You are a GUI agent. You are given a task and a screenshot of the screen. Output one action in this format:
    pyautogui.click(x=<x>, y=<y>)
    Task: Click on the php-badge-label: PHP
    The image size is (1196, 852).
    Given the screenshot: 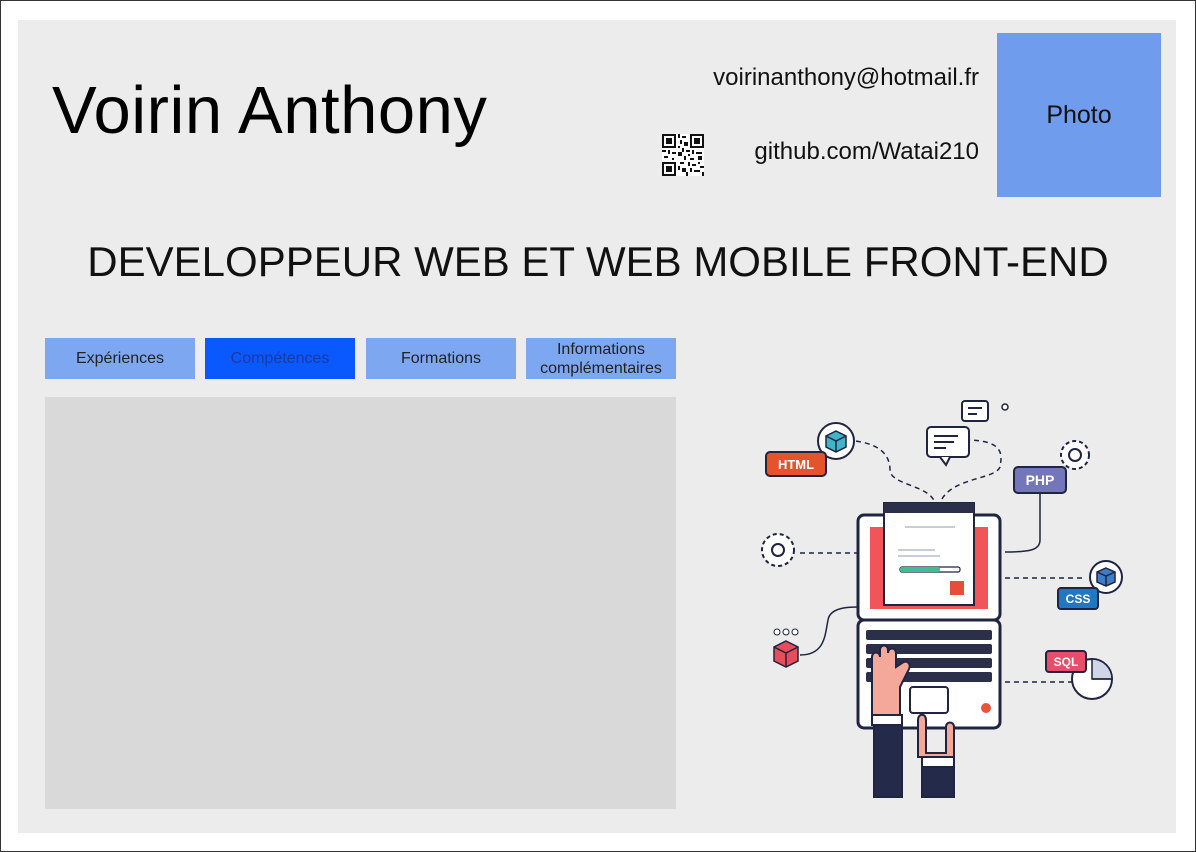 What is the action you would take?
    pyautogui.click(x=1040, y=480)
    